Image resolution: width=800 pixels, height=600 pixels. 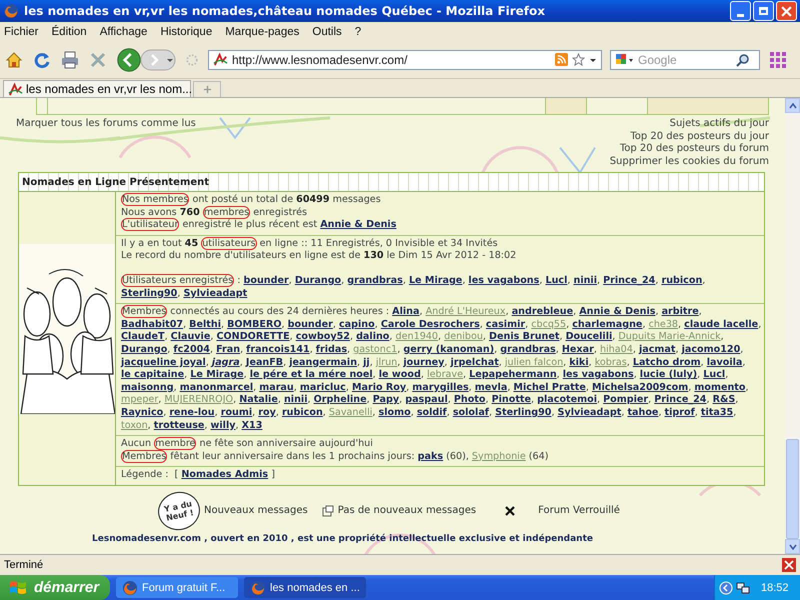 I want to click on member-link: Mario Roy, so click(x=379, y=387).